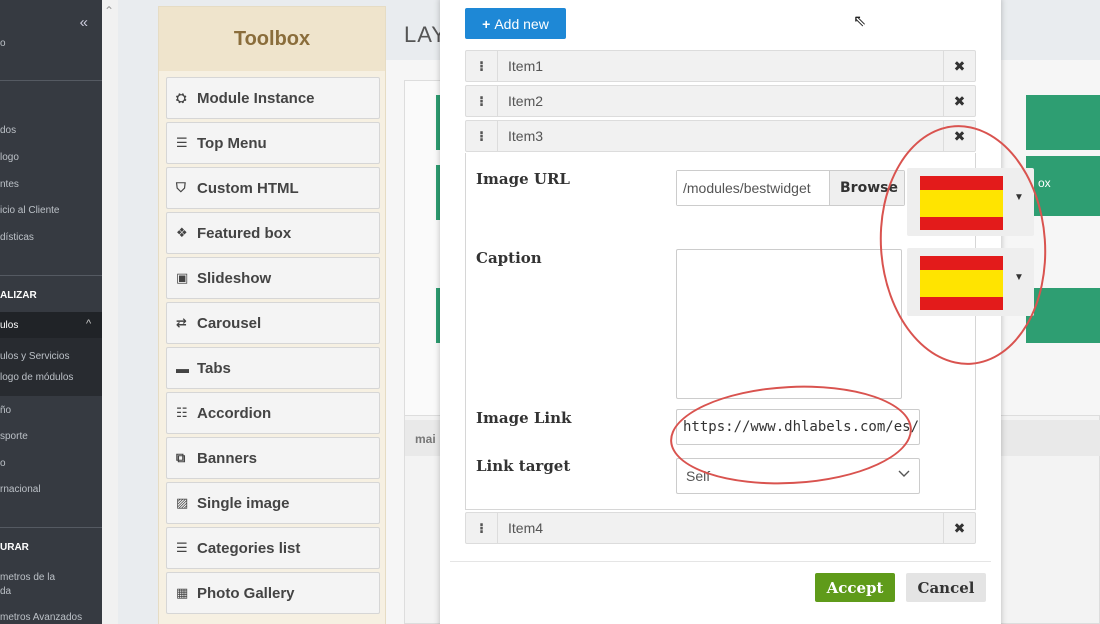 The image size is (1100, 624). Describe the element at coordinates (904, 473) in the screenshot. I see `chevron-down-icon` at that location.